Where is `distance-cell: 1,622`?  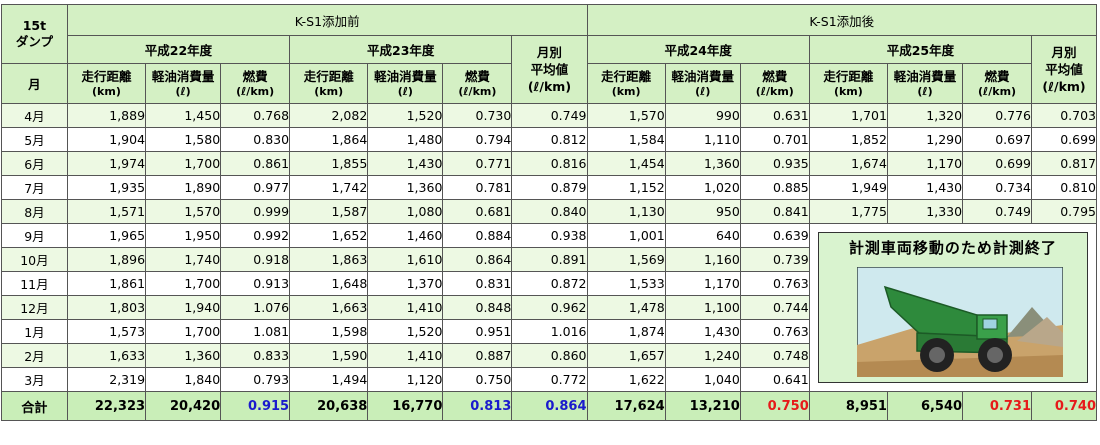
distance-cell: 1,622 is located at coordinates (626, 379).